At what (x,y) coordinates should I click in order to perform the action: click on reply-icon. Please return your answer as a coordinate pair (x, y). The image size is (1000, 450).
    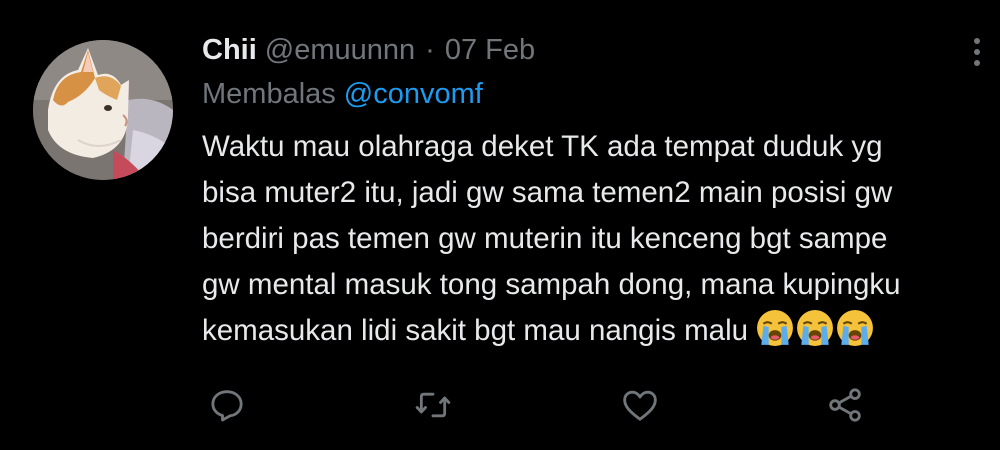
    Looking at the image, I should click on (227, 406).